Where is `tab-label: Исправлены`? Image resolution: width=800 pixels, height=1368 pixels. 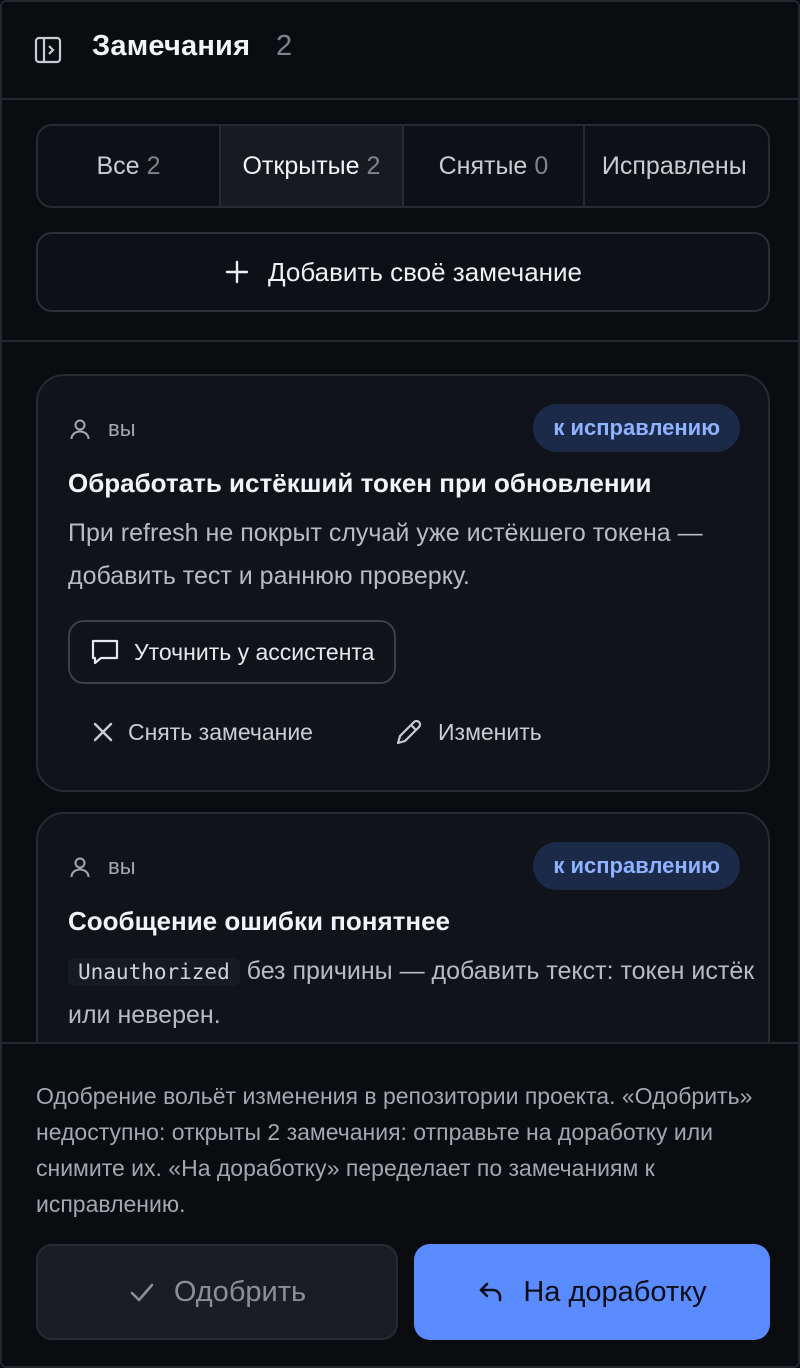
tab-label: Исправлены is located at coordinates (674, 165).